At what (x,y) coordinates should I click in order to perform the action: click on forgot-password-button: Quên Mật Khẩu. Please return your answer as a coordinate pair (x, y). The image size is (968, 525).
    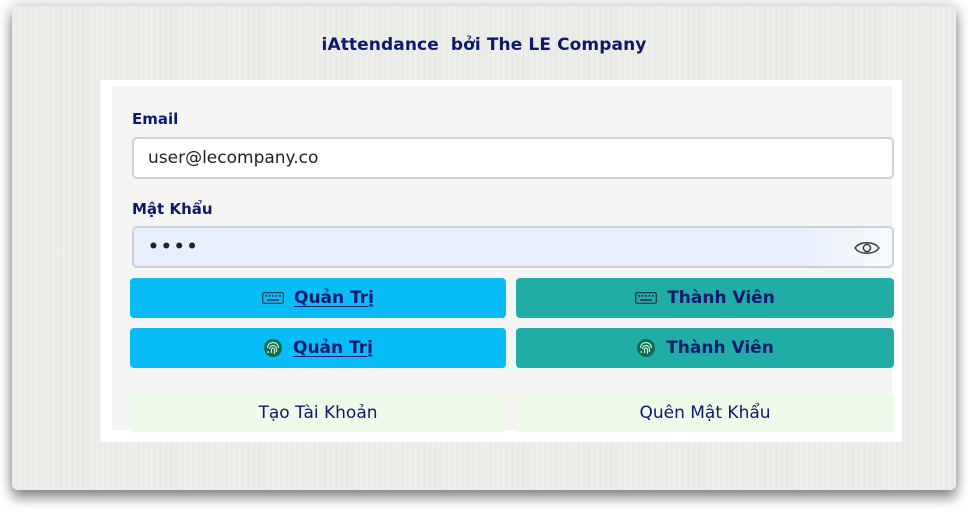
    Looking at the image, I should click on (705, 413).